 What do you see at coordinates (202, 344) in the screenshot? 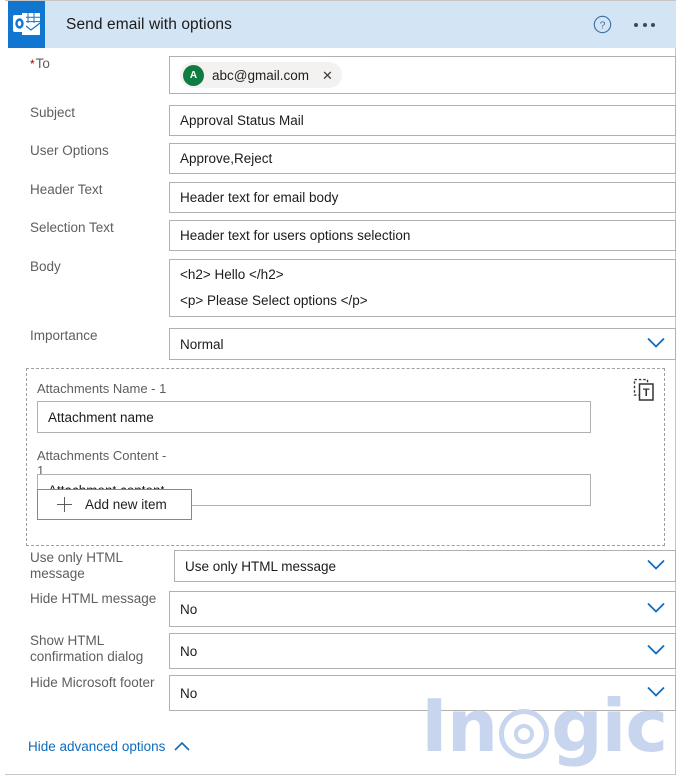
I see `importance-value: Normal` at bounding box center [202, 344].